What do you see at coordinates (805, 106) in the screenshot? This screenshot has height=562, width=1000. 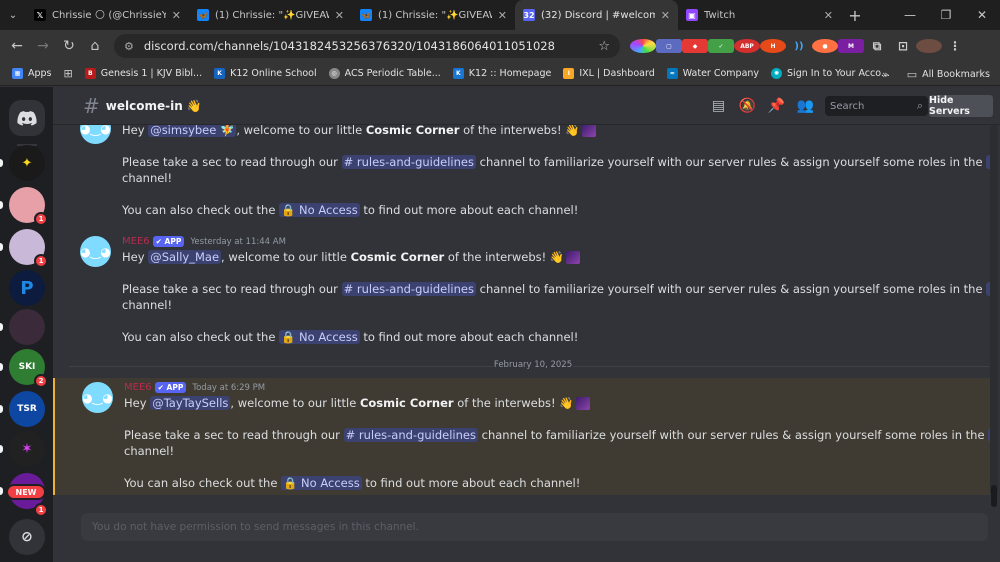 I see `members-icon: 👥` at bounding box center [805, 106].